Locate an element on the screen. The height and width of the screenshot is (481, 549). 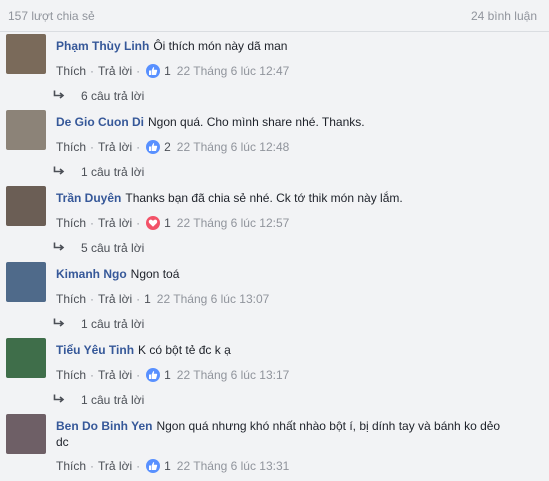
love-reaction-icon is located at coordinates (153, 223).